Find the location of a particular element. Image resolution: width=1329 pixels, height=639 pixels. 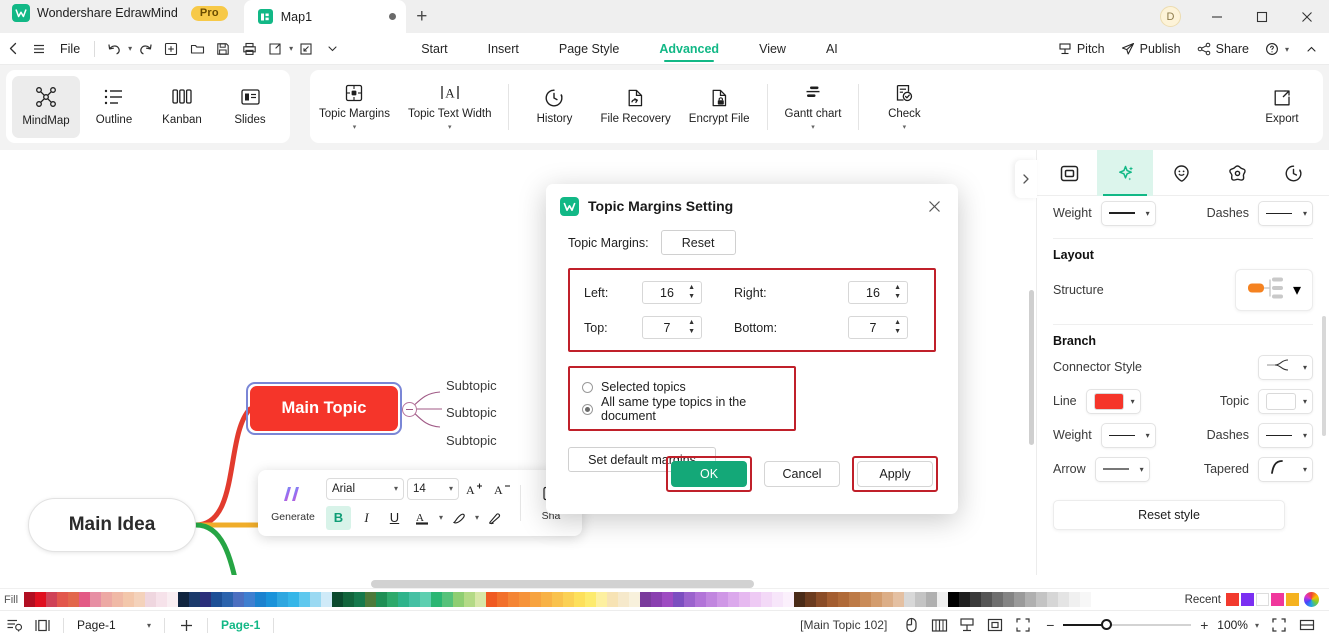

font-color-button: A is located at coordinates (422, 518).